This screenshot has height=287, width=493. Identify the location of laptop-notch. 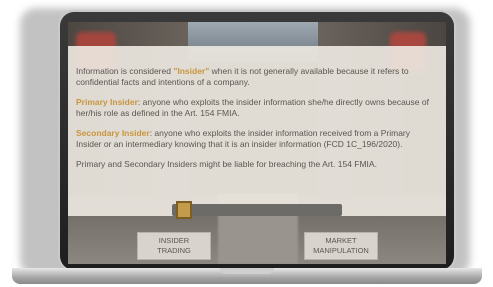
(247, 271).